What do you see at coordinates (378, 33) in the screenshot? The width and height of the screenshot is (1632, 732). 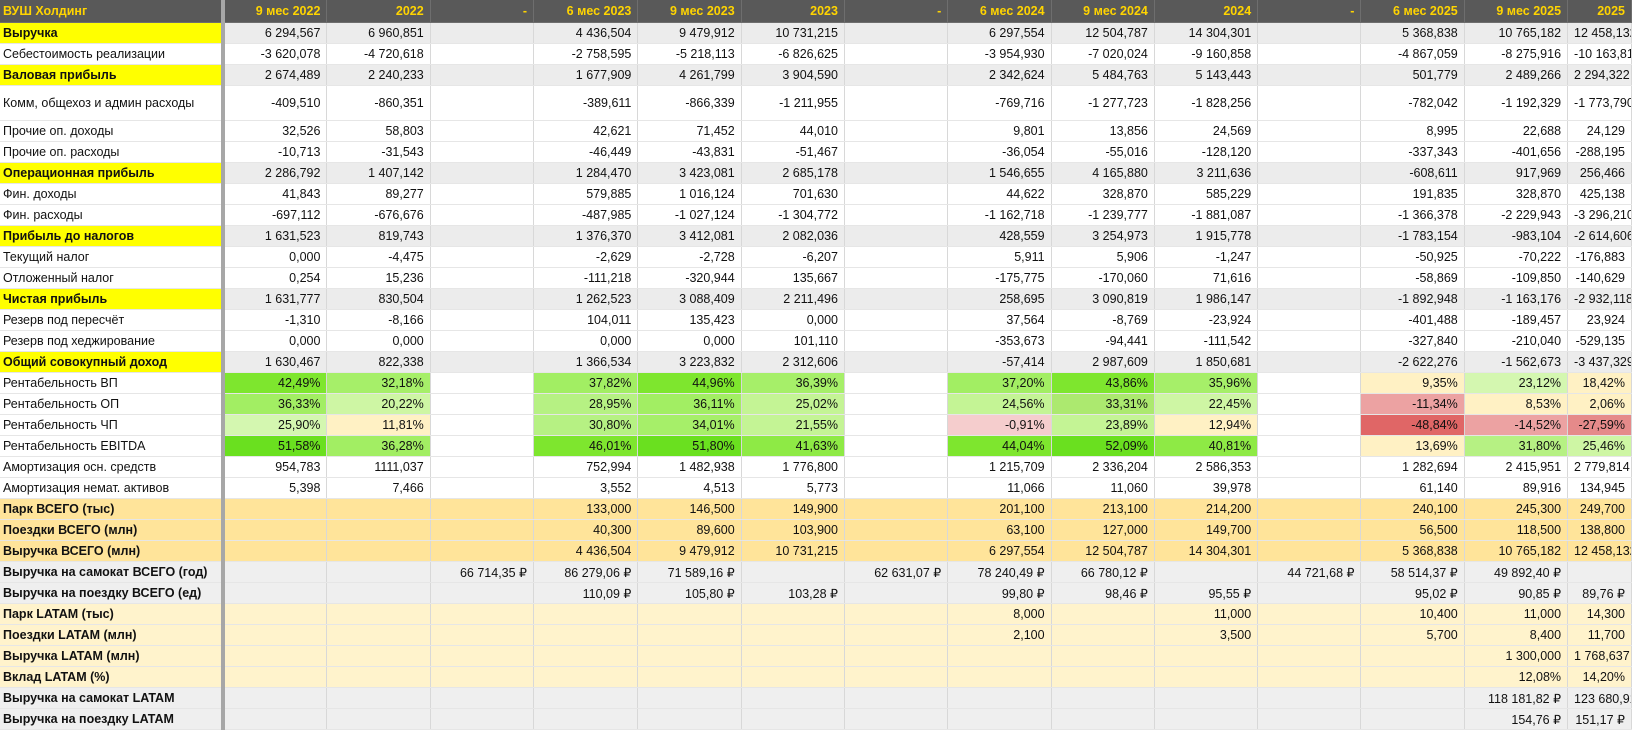 I see `table-cell: 6 960,851` at bounding box center [378, 33].